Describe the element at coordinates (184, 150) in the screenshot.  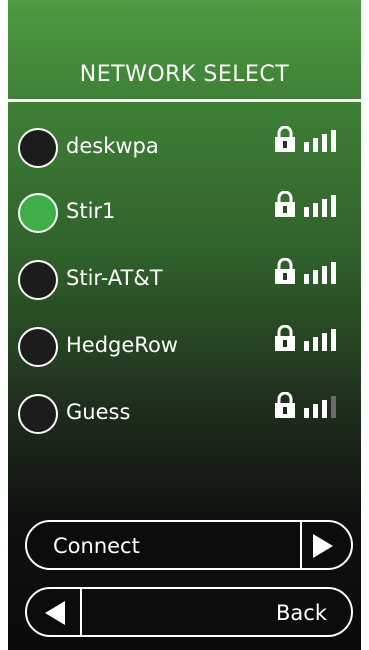
I see `network-item-deskwpa: deskwpa` at that location.